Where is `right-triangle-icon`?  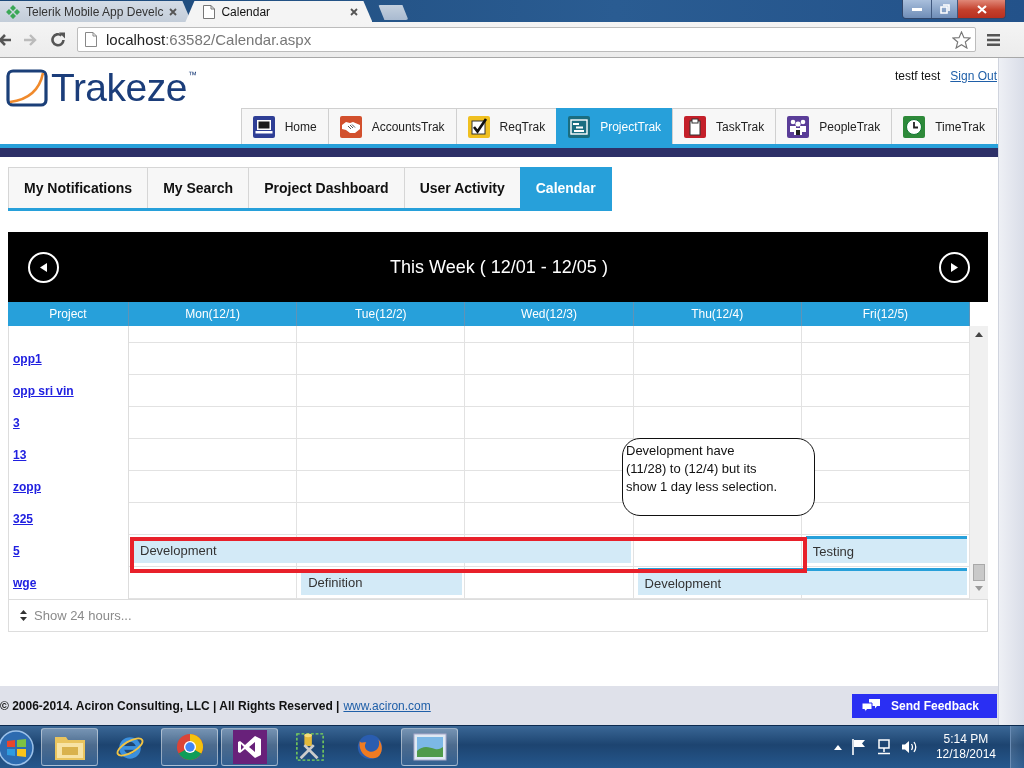
right-triangle-icon is located at coordinates (954, 267).